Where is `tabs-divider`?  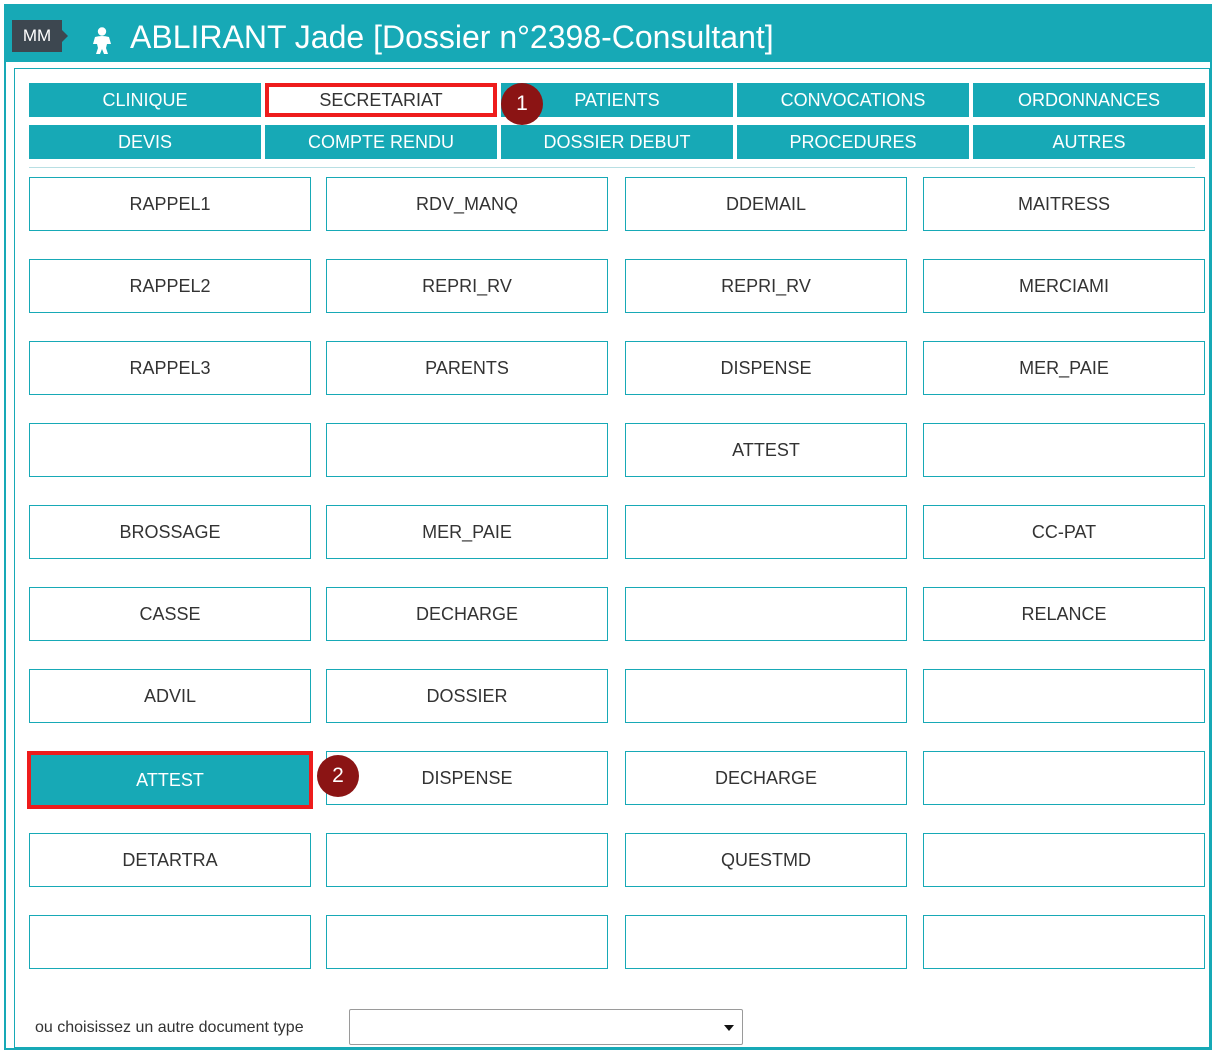
tabs-divider is located at coordinates (612, 167).